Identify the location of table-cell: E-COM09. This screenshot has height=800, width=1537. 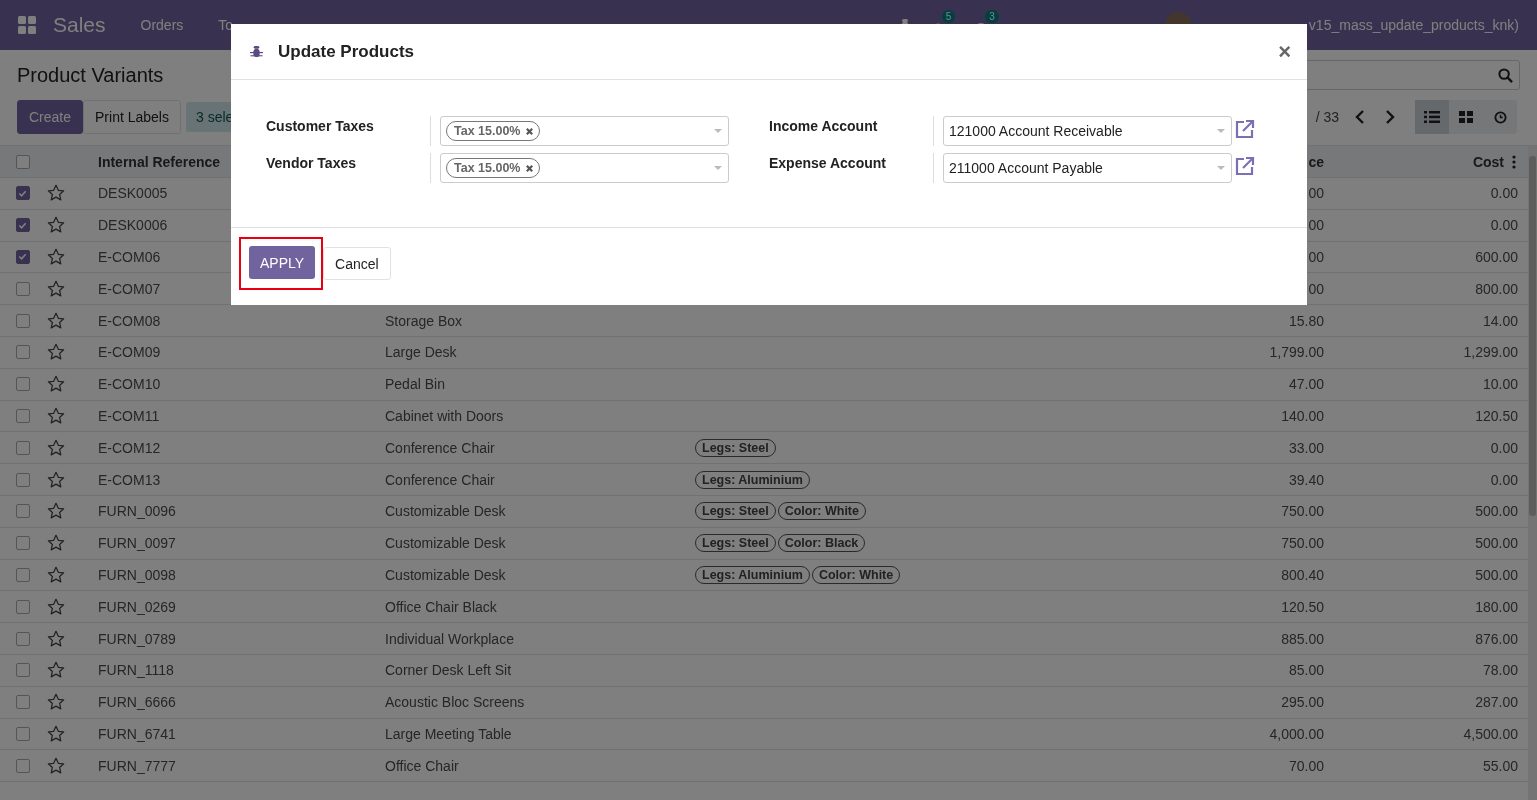
(129, 352).